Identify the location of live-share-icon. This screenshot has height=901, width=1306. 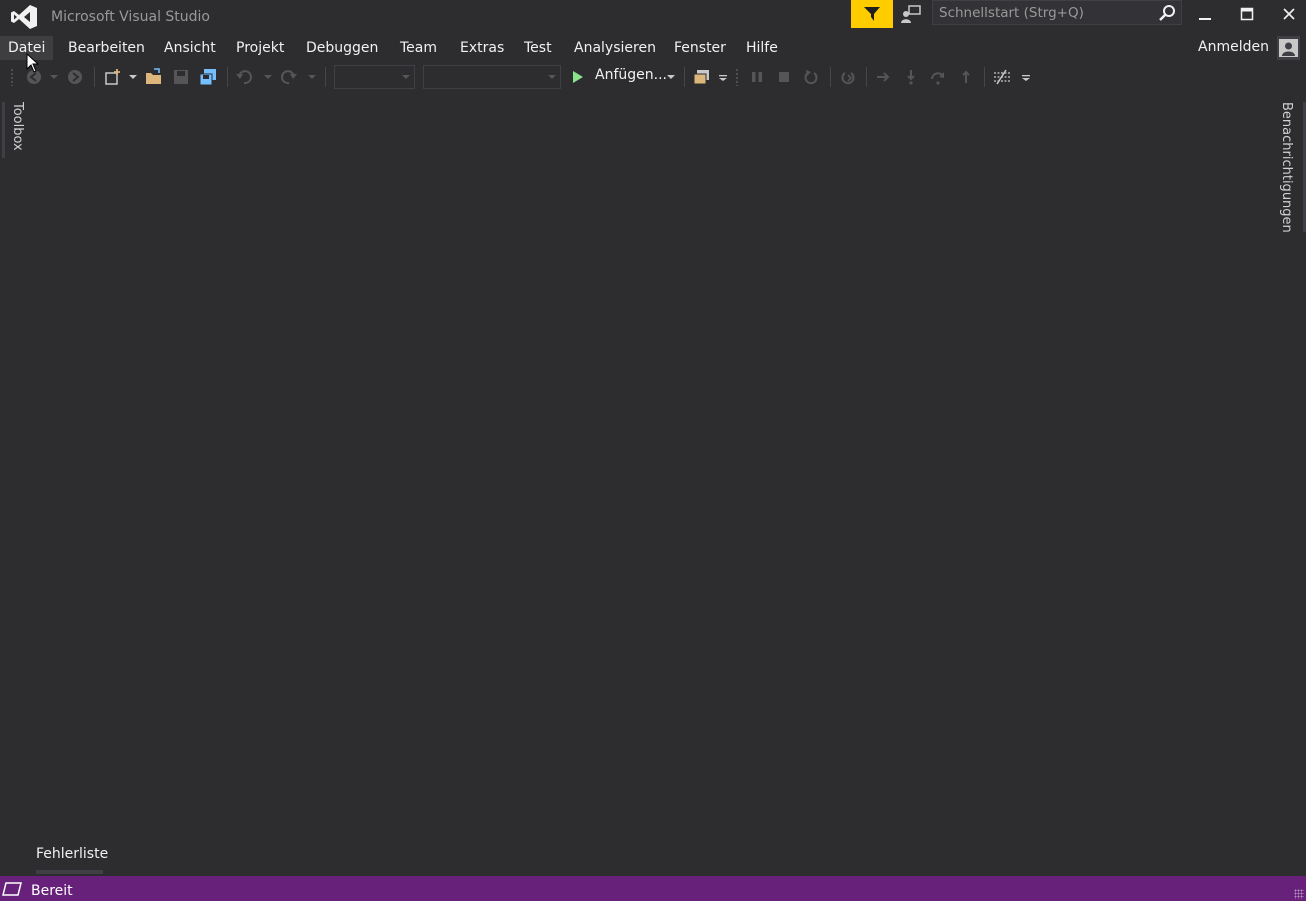
(911, 14).